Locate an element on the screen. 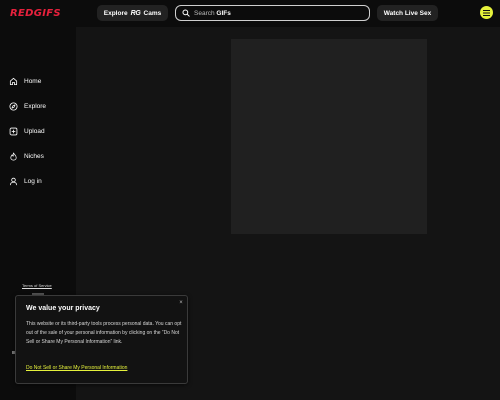  cams-label: Cams is located at coordinates (152, 13).